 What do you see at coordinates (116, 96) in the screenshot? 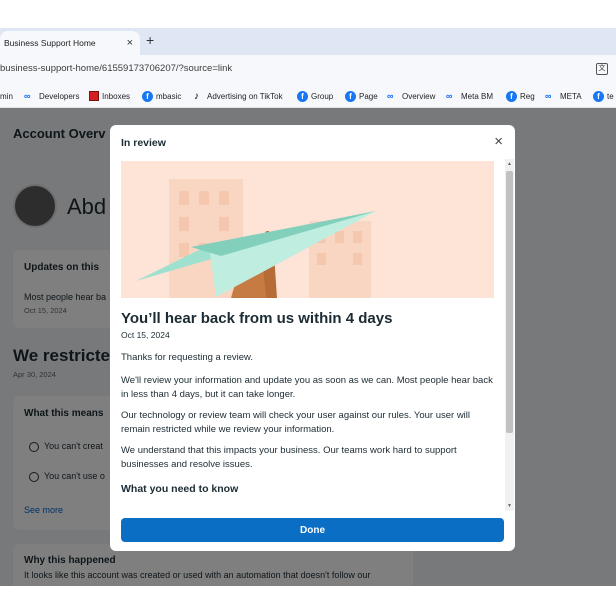
I see `bookmark-label: Inboxes` at bounding box center [116, 96].